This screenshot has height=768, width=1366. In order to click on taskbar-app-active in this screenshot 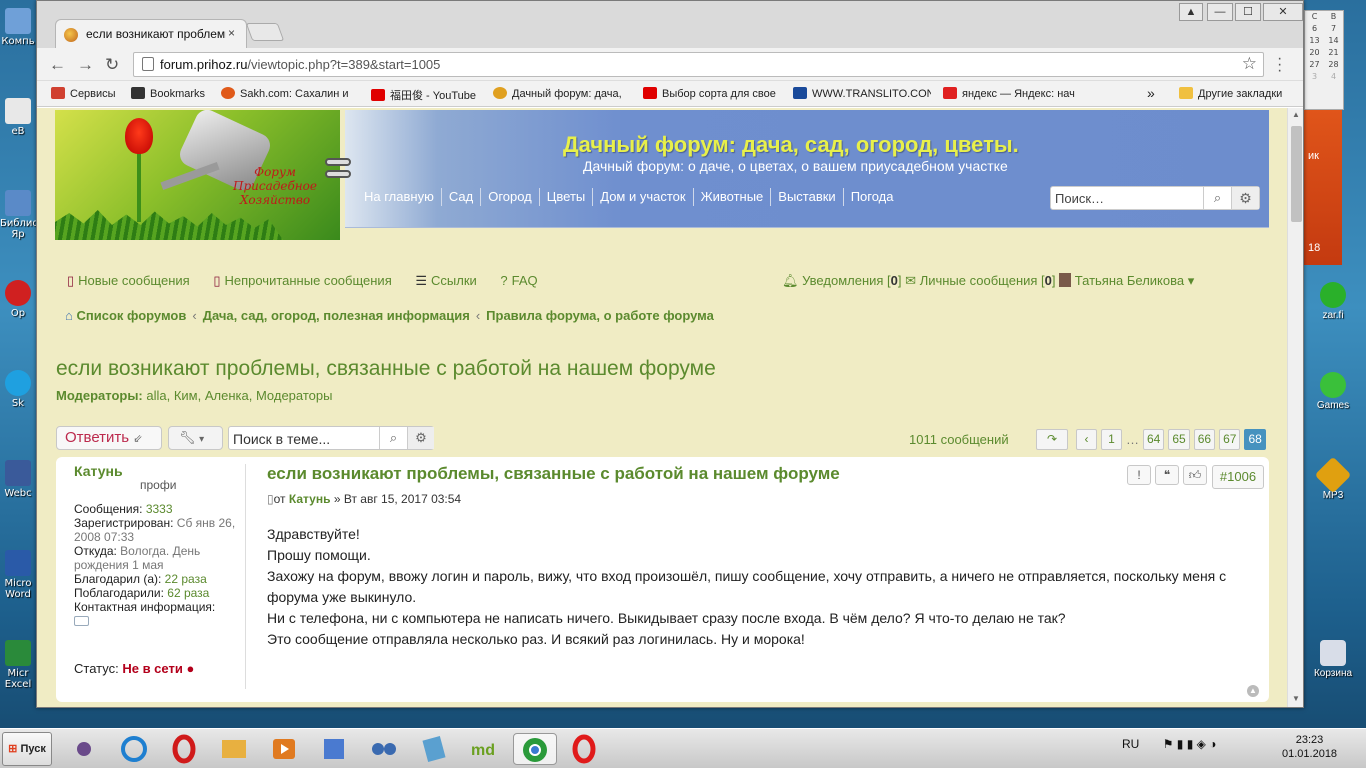, I will do `click(535, 749)`.